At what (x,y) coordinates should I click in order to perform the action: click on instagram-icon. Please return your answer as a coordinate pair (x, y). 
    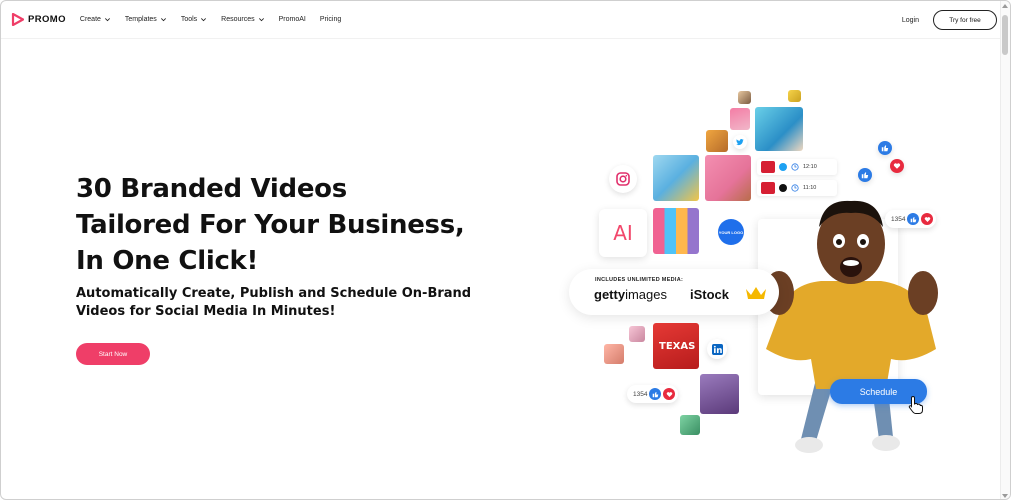
    Looking at the image, I should click on (623, 179).